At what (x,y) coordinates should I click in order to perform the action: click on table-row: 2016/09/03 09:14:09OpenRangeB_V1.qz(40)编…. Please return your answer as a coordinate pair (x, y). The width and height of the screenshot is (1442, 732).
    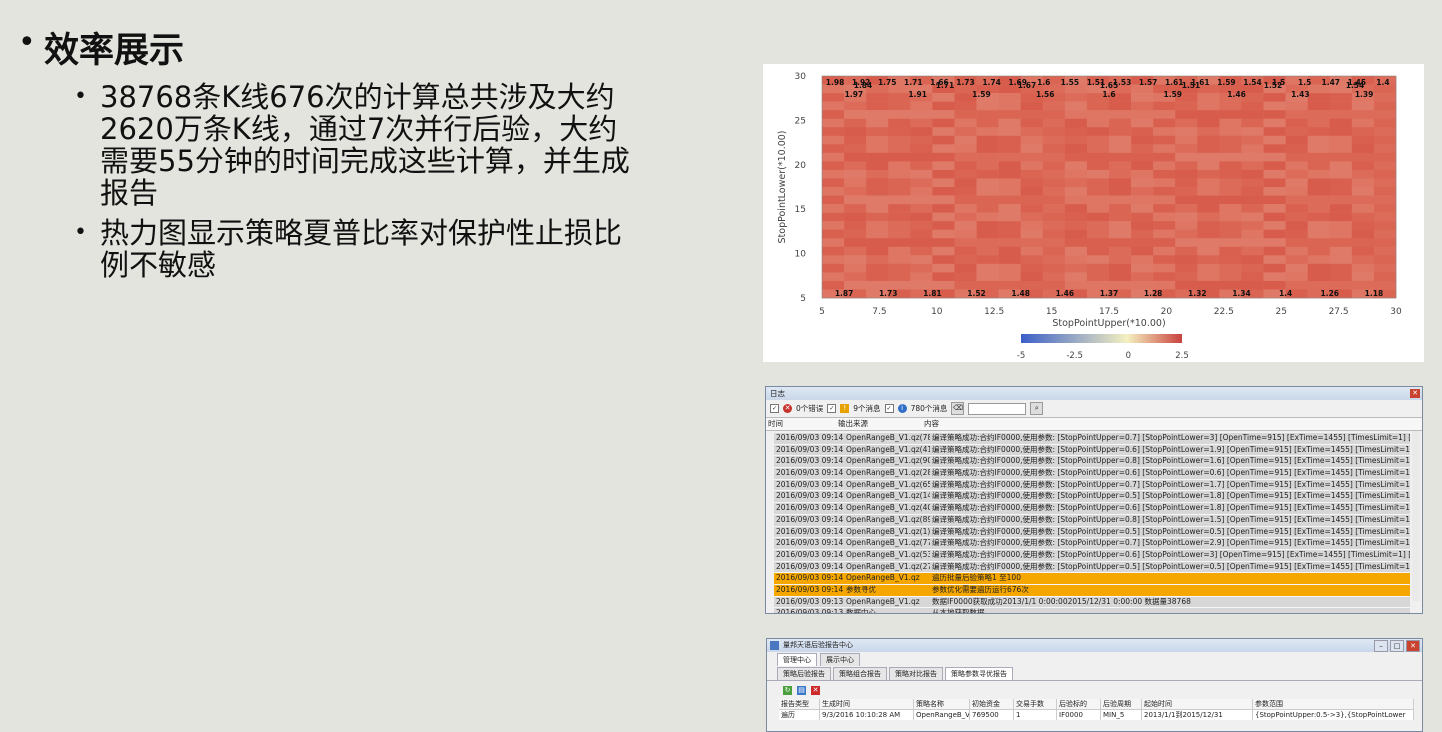
    Looking at the image, I should click on (1092, 509).